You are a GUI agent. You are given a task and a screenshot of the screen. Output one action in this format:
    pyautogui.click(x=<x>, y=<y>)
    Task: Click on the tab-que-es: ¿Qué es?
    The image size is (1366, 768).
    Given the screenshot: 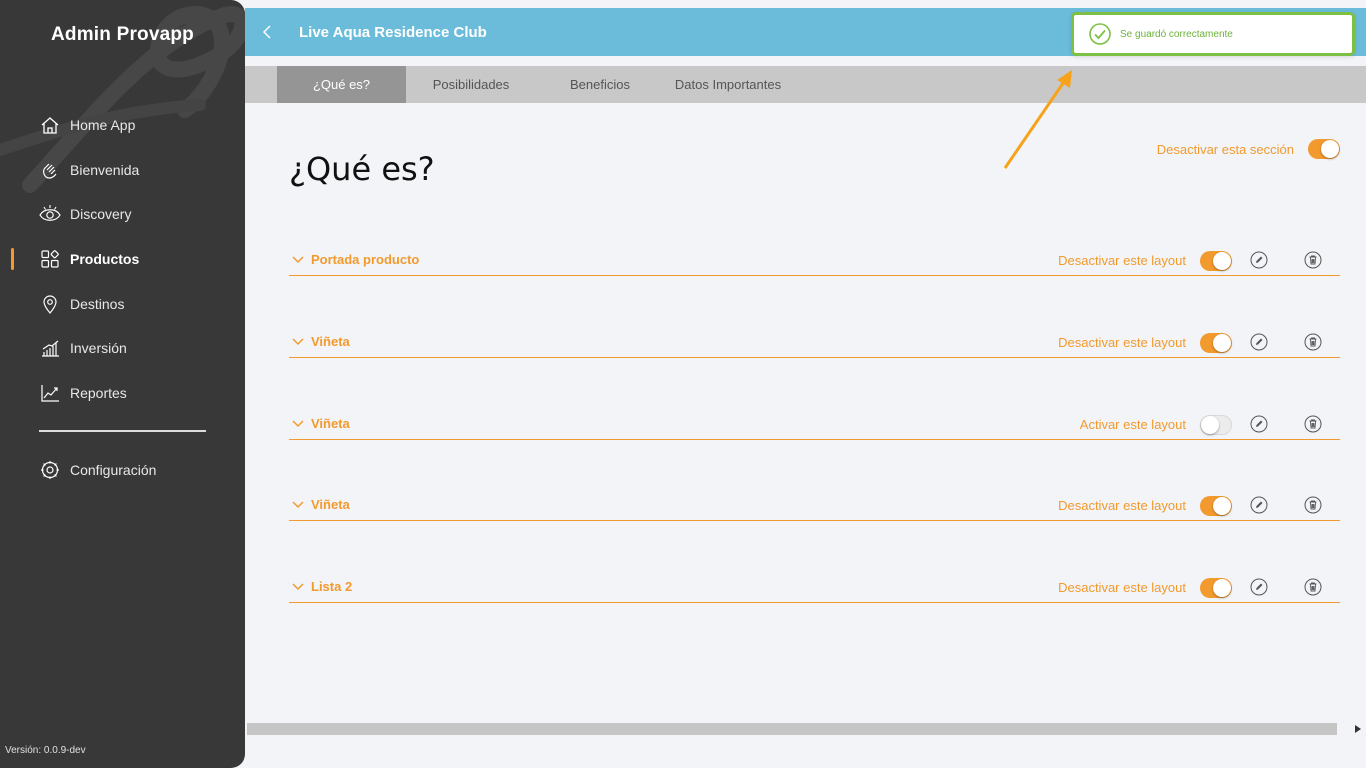 What is the action you would take?
    pyautogui.click(x=341, y=84)
    